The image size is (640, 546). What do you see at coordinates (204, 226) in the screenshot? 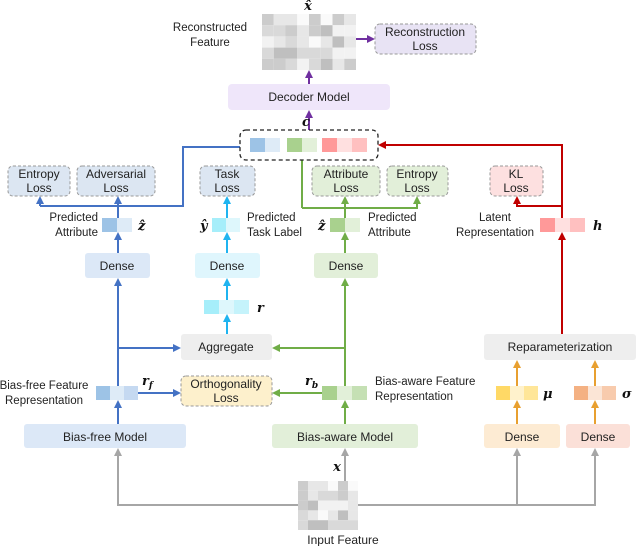
I see `yhat-symbol: ŷ` at bounding box center [204, 226].